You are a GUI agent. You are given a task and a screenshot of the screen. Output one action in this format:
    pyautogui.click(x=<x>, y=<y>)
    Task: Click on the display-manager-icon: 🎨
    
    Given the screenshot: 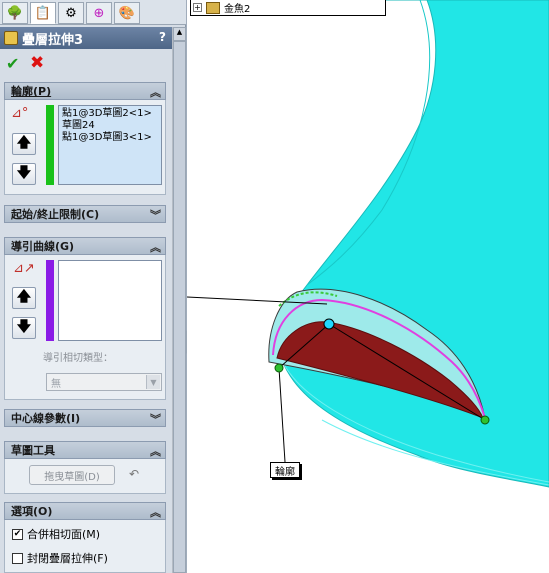 What is the action you would take?
    pyautogui.click(x=127, y=13)
    